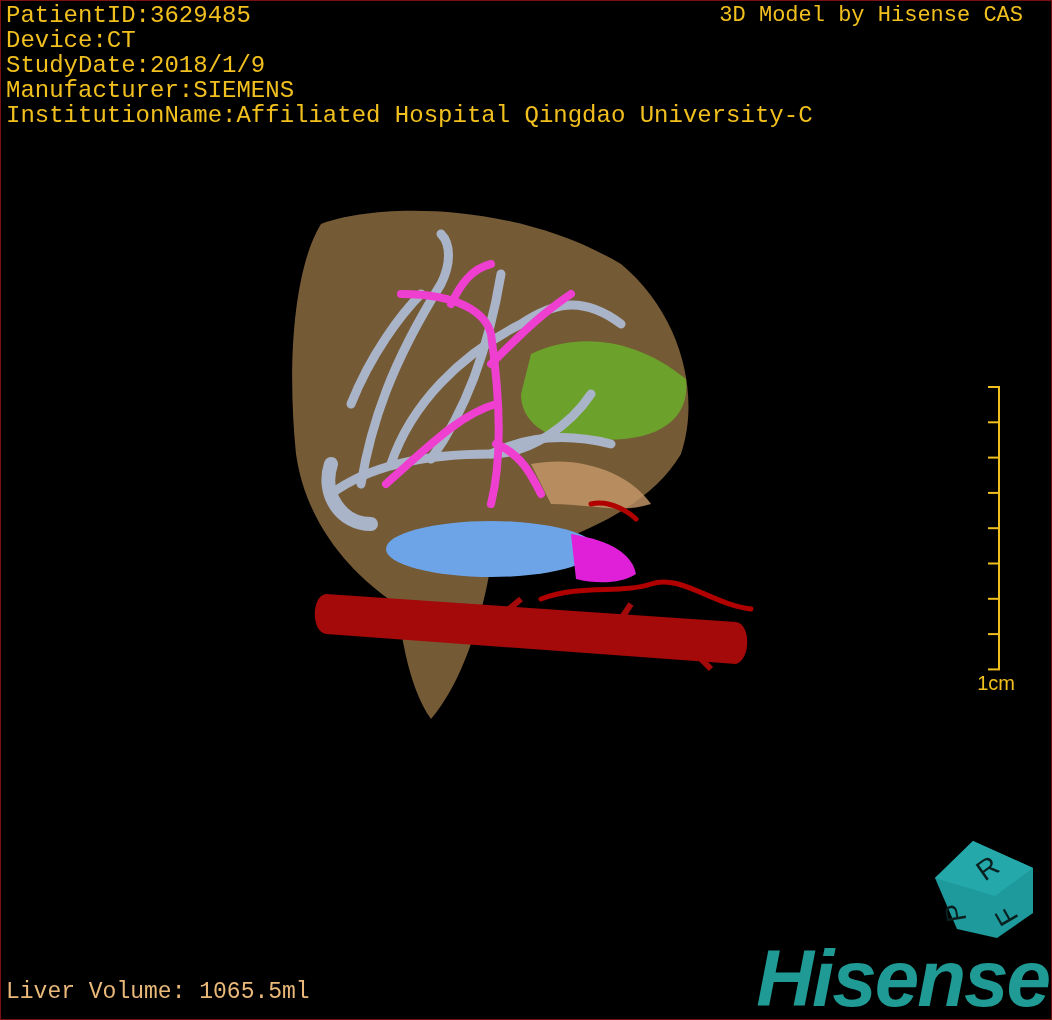 This screenshot has height=1020, width=1052. Describe the element at coordinates (150, 90) in the screenshot. I see `patient-info-text: Manufacturer:SIEMENS` at that location.